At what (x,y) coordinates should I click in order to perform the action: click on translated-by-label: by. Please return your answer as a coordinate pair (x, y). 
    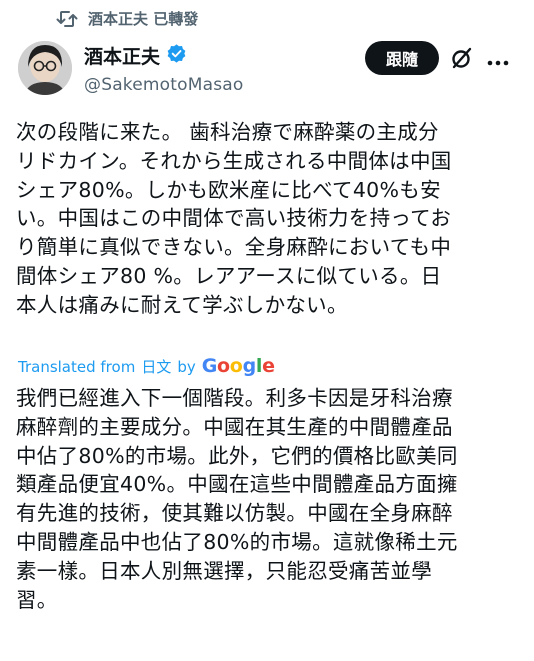
    Looking at the image, I should click on (186, 367).